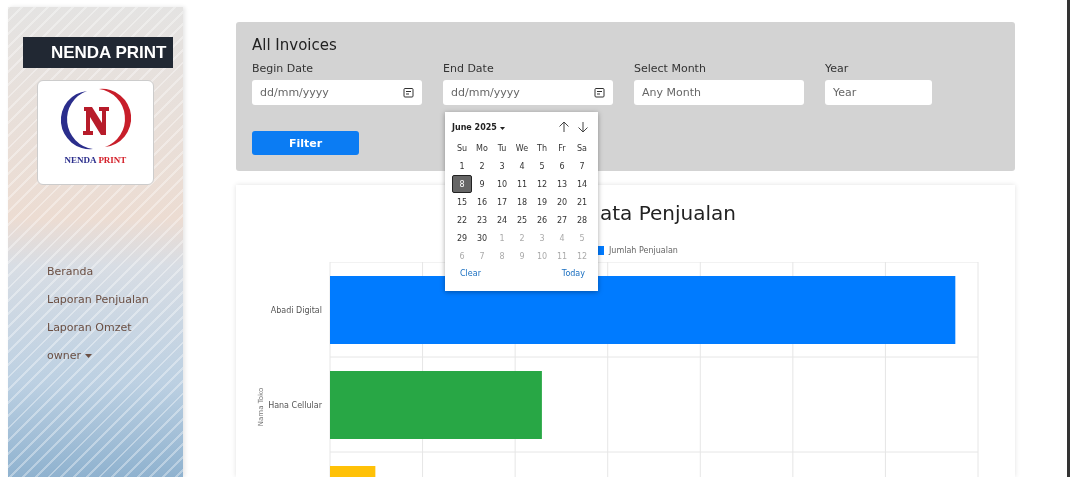  I want to click on arrow-down-icon, so click(583, 127).